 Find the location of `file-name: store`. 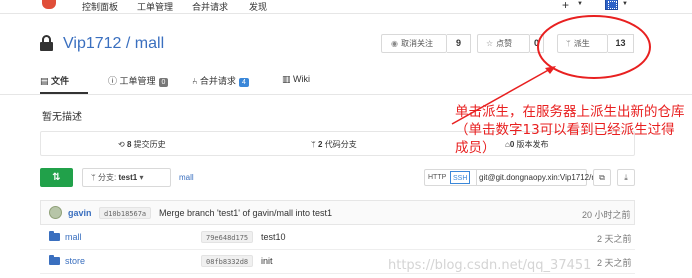

file-name: store is located at coordinates (75, 261).